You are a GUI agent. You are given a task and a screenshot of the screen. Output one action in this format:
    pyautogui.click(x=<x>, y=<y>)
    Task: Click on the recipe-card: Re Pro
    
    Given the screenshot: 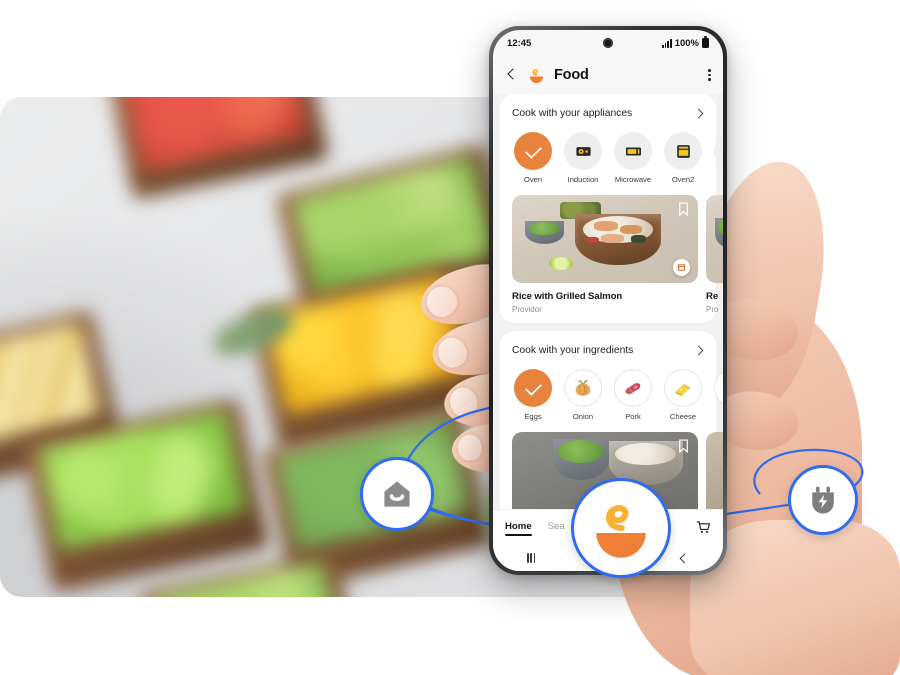 What is the action you would take?
    pyautogui.click(x=714, y=254)
    